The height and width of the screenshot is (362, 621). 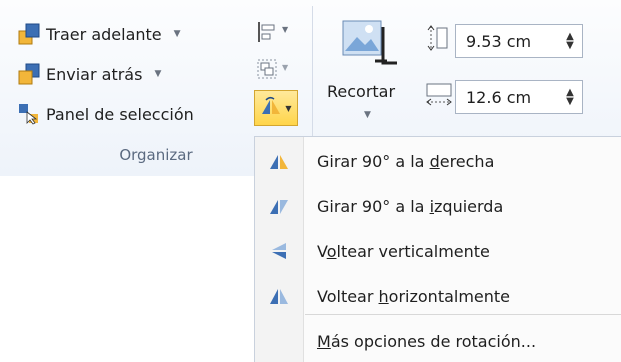 I want to click on flip-vertical-icon, so click(x=279, y=251).